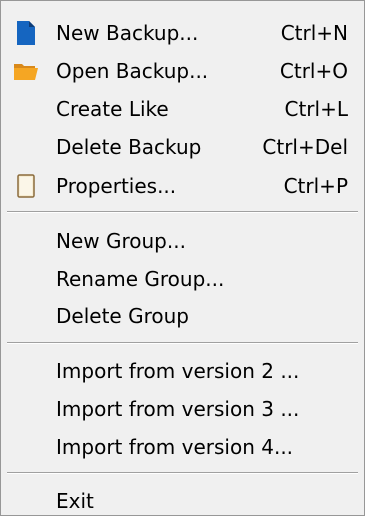 The image size is (367, 519). What do you see at coordinates (313, 71) in the screenshot?
I see `menu-item-shortcut: Ctrl+O` at bounding box center [313, 71].